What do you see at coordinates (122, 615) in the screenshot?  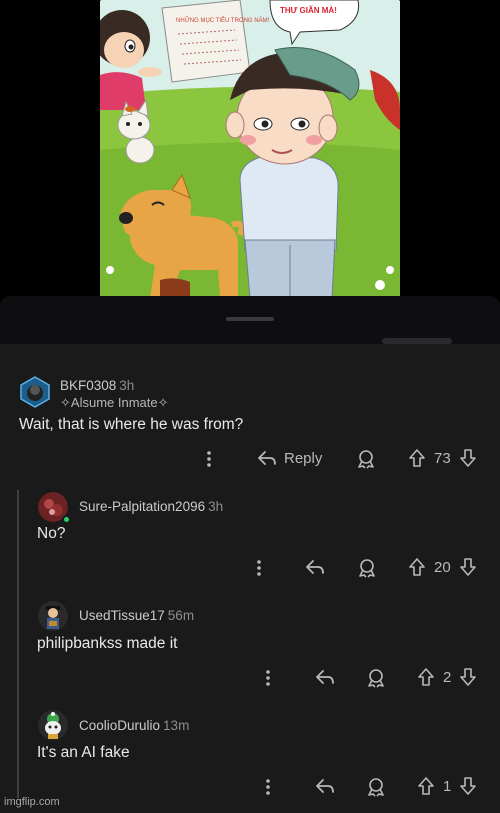 I see `username-text: UsedTissue17` at bounding box center [122, 615].